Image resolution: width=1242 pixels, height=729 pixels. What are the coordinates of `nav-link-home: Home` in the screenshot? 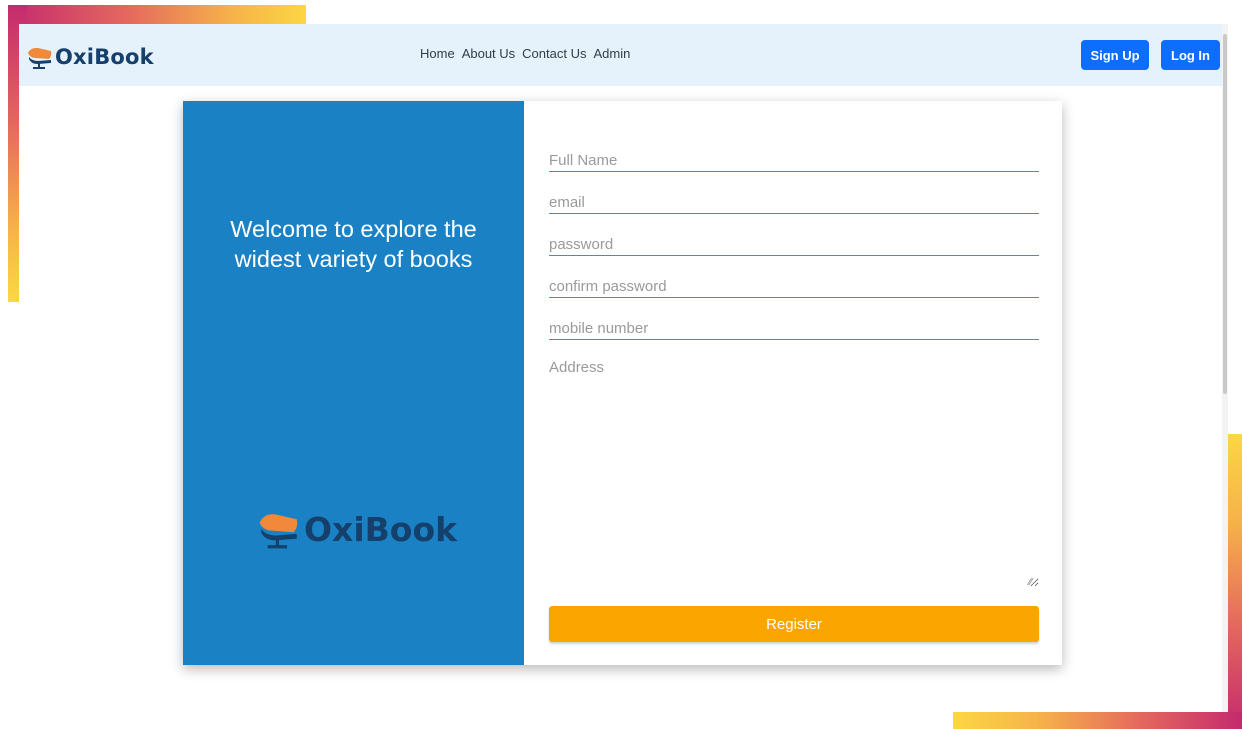 It's located at (437, 53).